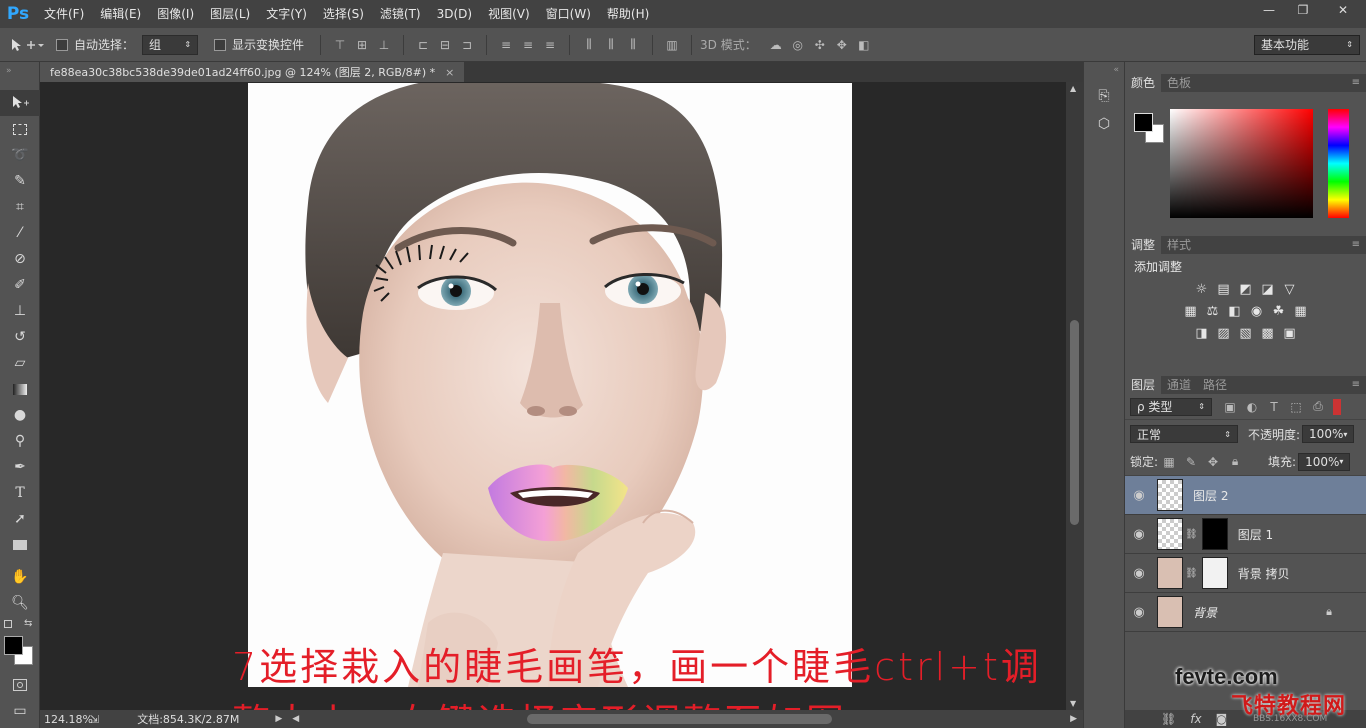  What do you see at coordinates (68, 719) in the screenshot?
I see `zoom-level: 124.18%` at bounding box center [68, 719].